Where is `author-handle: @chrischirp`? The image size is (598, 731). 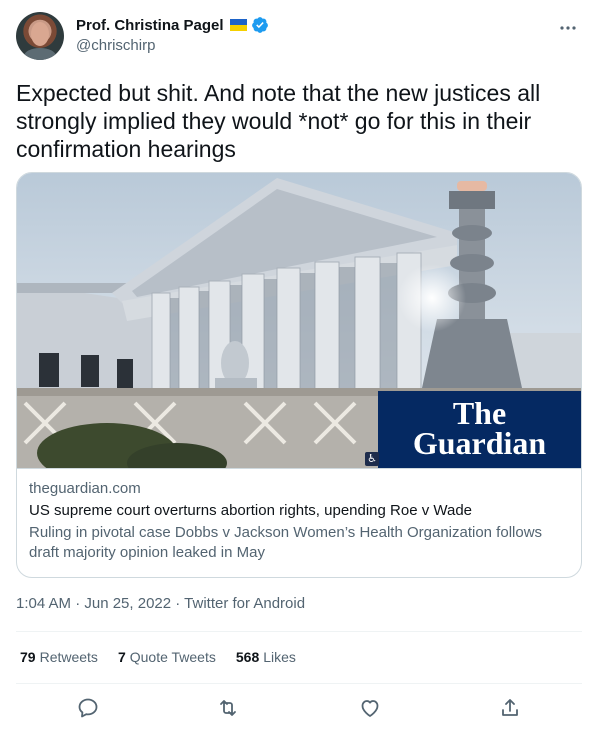 author-handle: @chrischirp is located at coordinates (172, 45).